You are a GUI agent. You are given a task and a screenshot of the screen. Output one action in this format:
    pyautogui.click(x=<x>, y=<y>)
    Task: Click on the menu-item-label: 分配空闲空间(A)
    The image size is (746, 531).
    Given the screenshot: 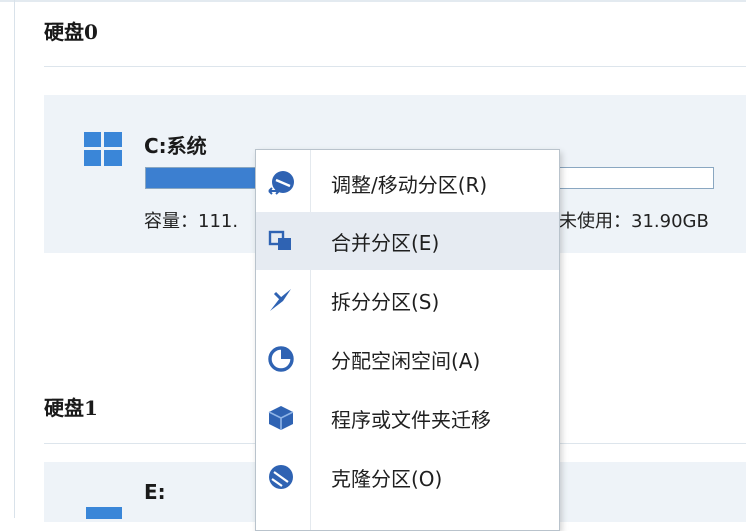 What is the action you would take?
    pyautogui.click(x=406, y=361)
    